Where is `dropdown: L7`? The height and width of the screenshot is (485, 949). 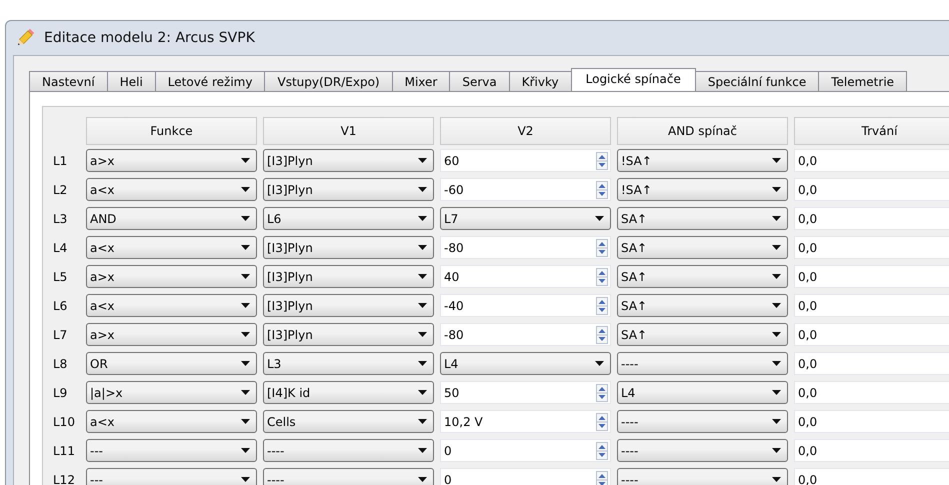
dropdown: L7 is located at coordinates (525, 218).